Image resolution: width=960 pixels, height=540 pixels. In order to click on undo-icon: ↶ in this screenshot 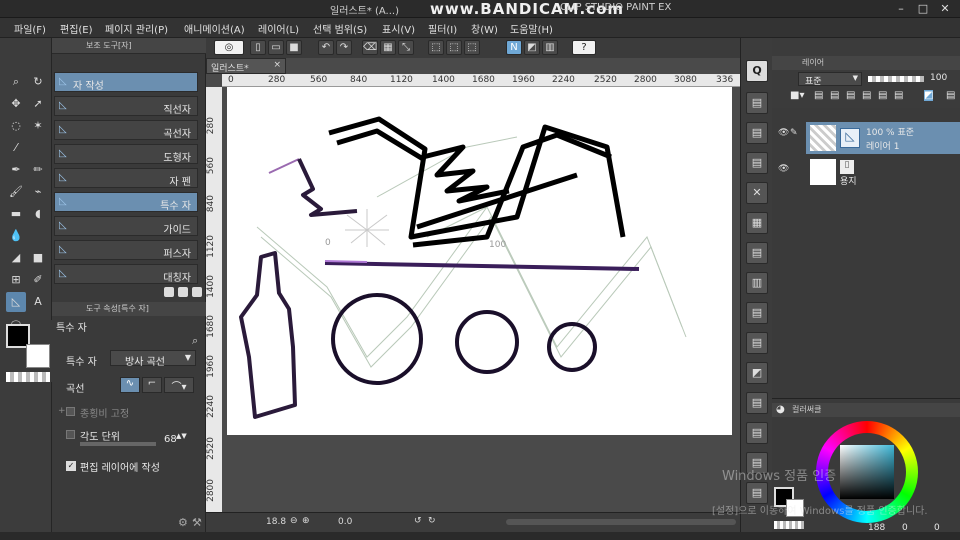, I will do `click(326, 47)`.